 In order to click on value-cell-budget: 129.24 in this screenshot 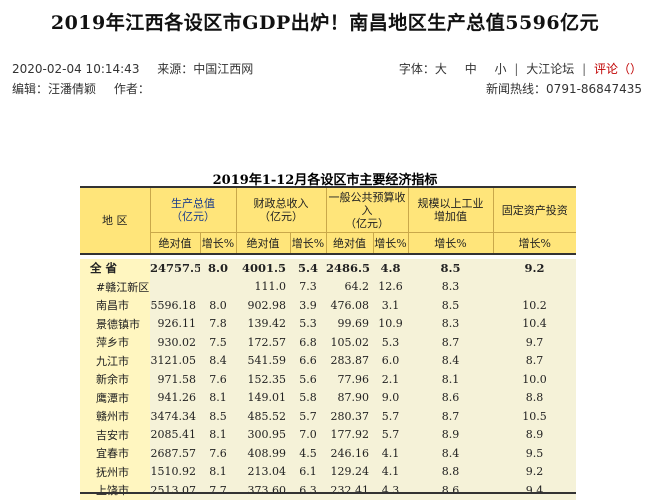, I will do `click(349, 471)`.